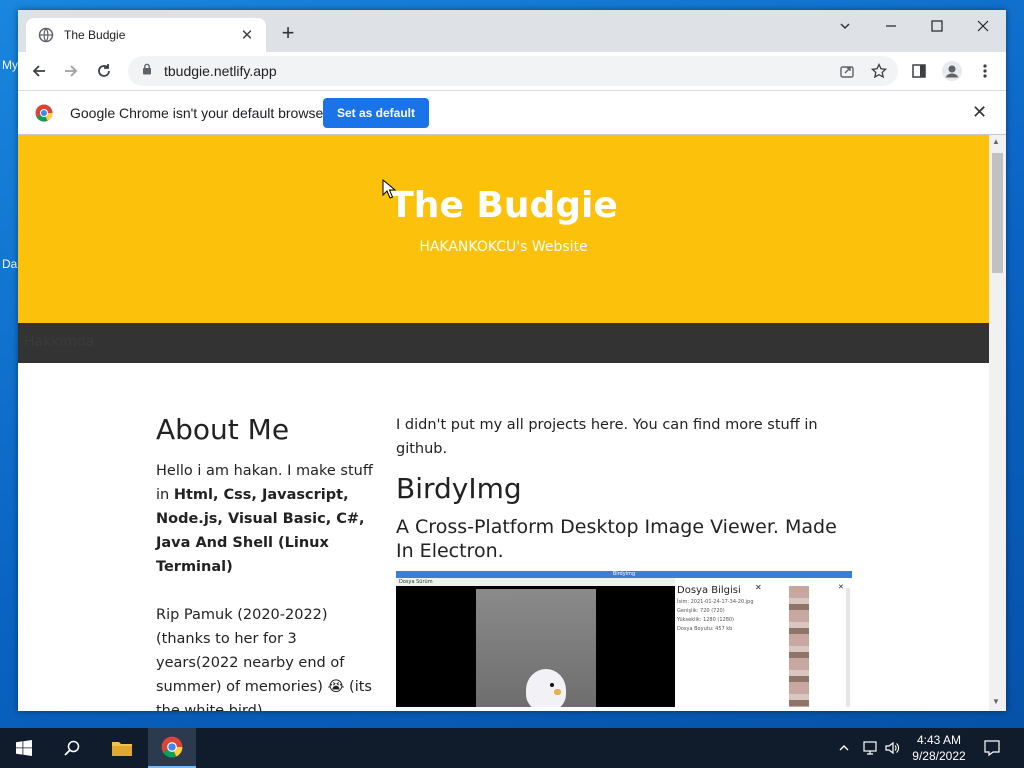 The height and width of the screenshot is (768, 1024). I want to click on chrome-taskbar-button, so click(172, 748).